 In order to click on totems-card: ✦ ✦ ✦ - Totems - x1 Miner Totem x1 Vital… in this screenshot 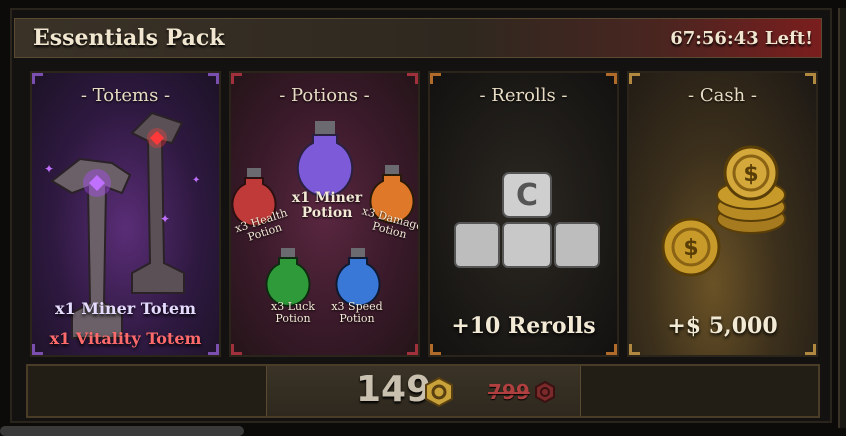, I will do `click(125, 214)`.